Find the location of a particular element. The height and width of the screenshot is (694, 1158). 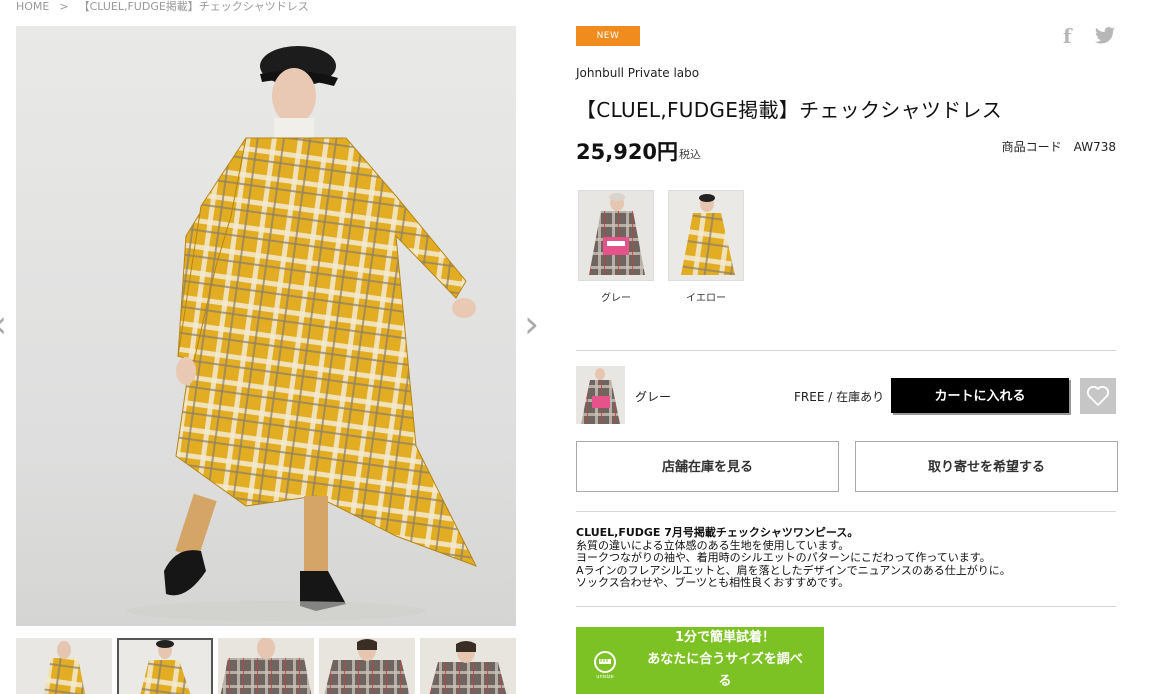

prev-image-arrow-icon: ‹ is located at coordinates (3, 324).